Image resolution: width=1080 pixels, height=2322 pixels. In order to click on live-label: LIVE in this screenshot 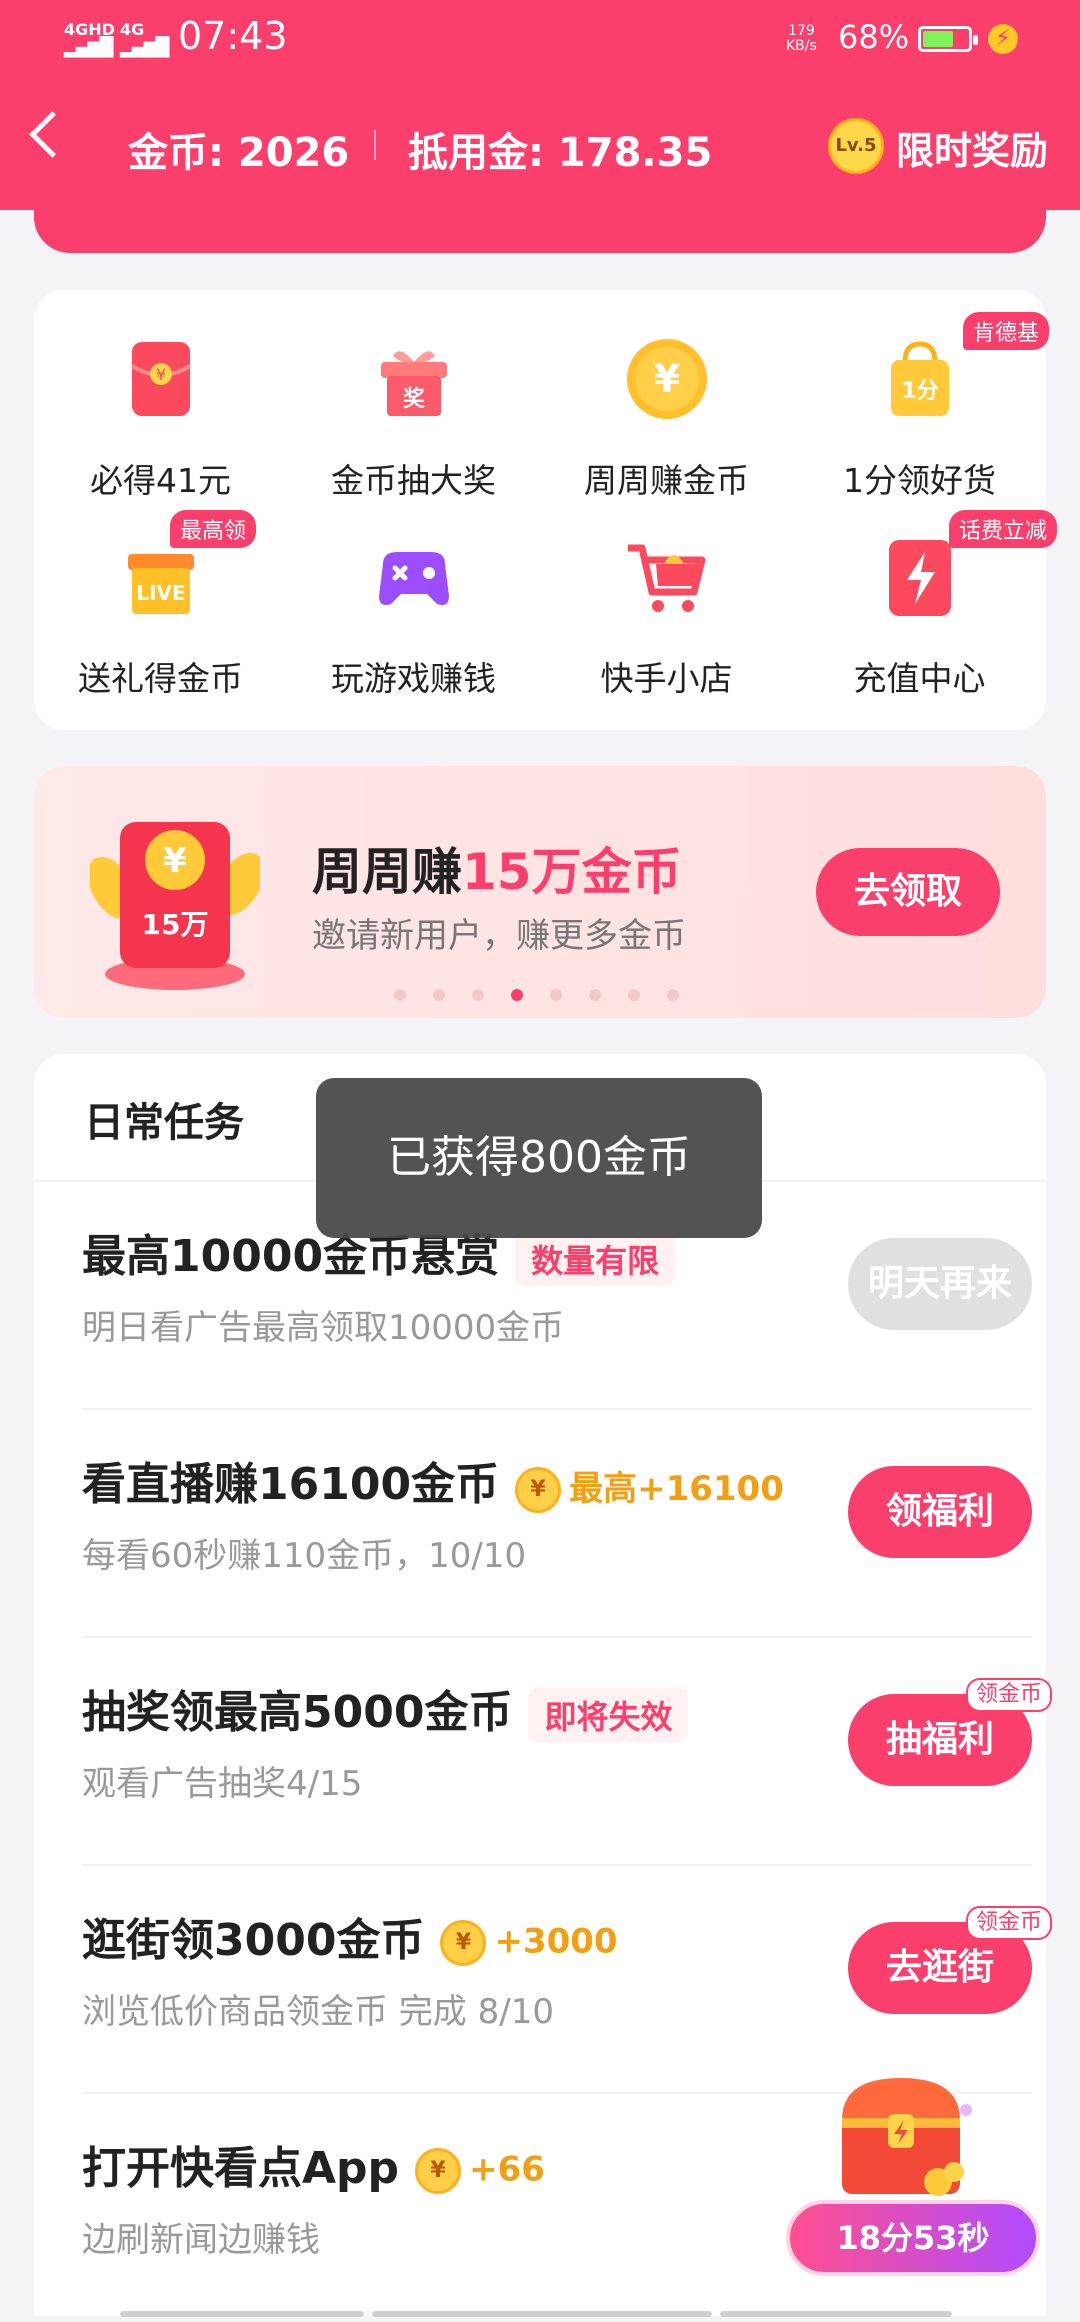, I will do `click(160, 593)`.